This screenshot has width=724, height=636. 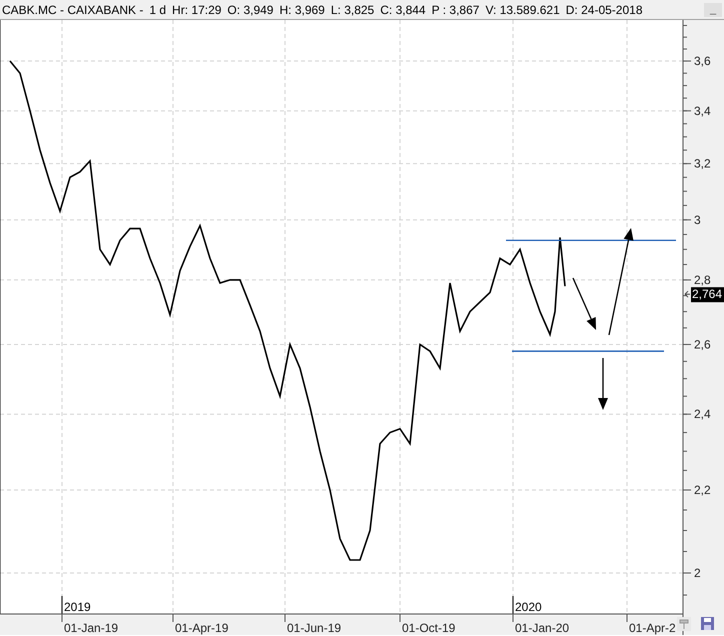 I want to click on interval-label: 1 d, so click(x=157, y=10).